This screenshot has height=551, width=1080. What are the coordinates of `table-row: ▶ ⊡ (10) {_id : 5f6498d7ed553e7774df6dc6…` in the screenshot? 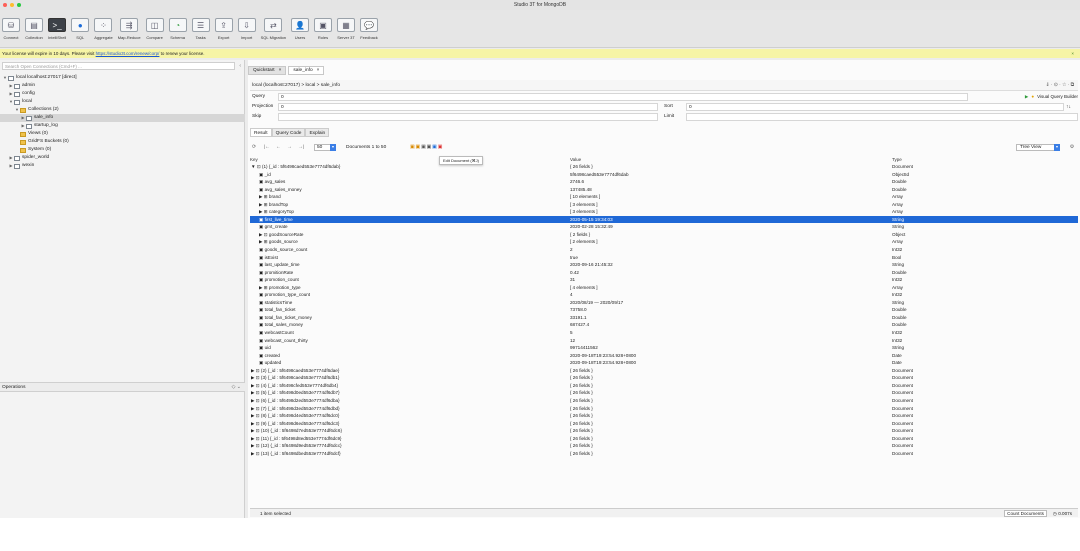 It's located at (664, 431).